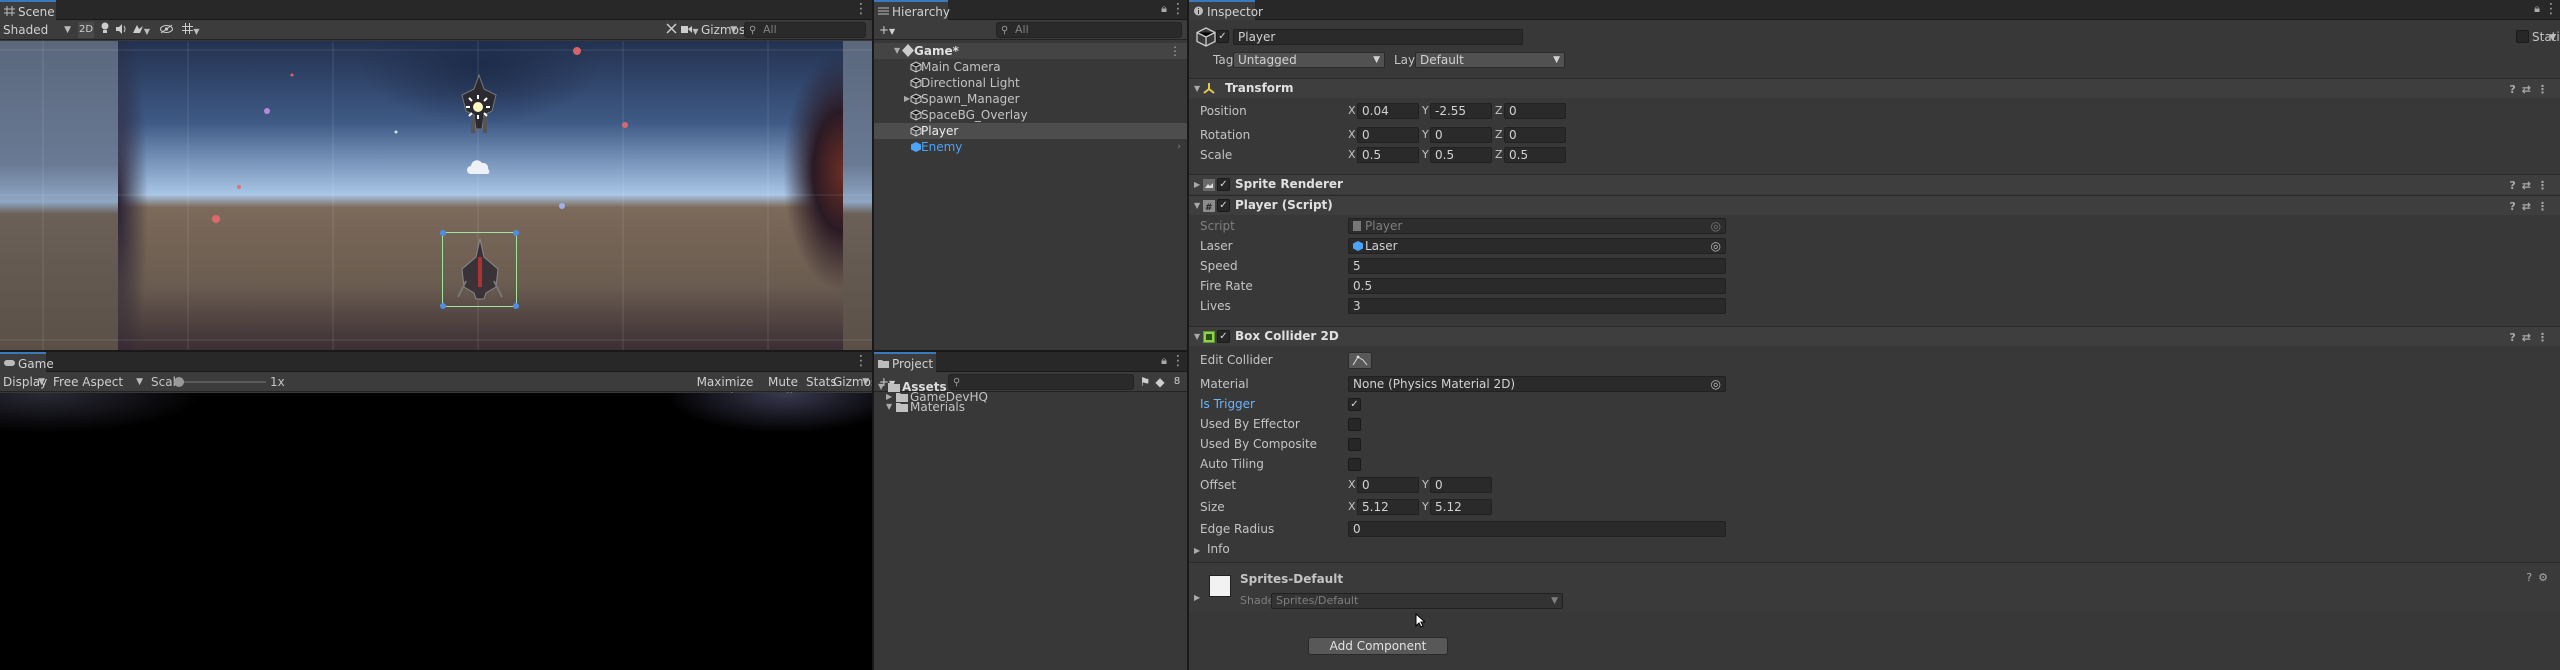  Describe the element at coordinates (1226, 10) in the screenshot. I see `tab-inspector: Inspector` at that location.